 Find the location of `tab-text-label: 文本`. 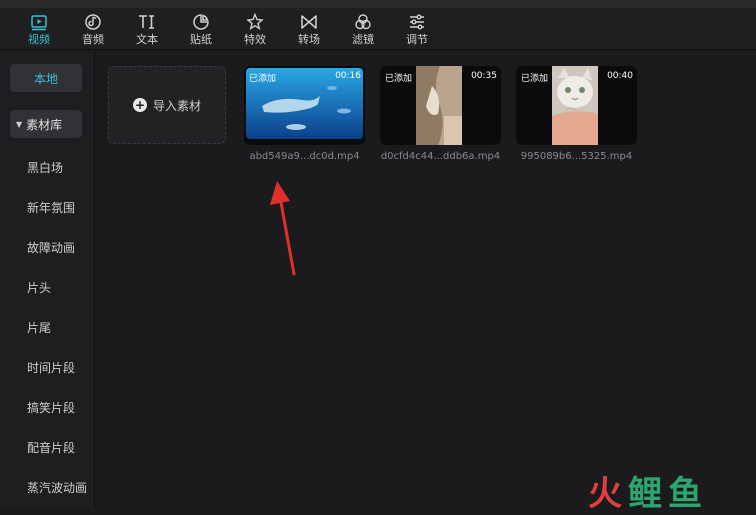

tab-text-label: 文本 is located at coordinates (147, 39).